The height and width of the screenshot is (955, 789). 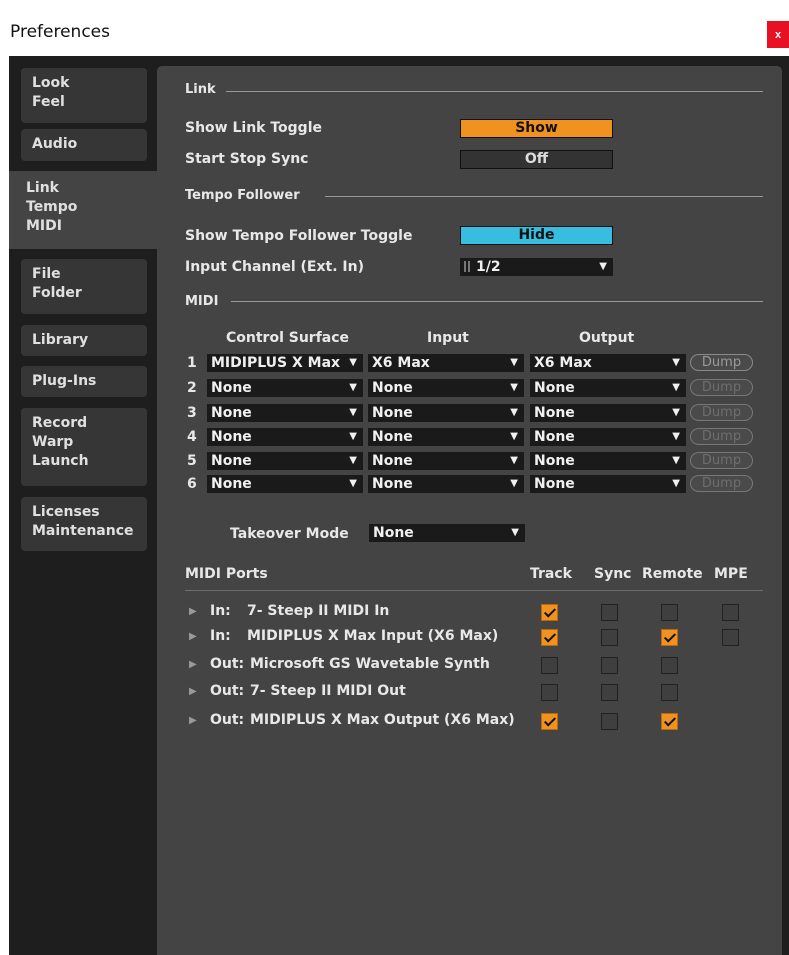 I want to click on output-dropdown: X6 Max ▼, so click(x=608, y=363).